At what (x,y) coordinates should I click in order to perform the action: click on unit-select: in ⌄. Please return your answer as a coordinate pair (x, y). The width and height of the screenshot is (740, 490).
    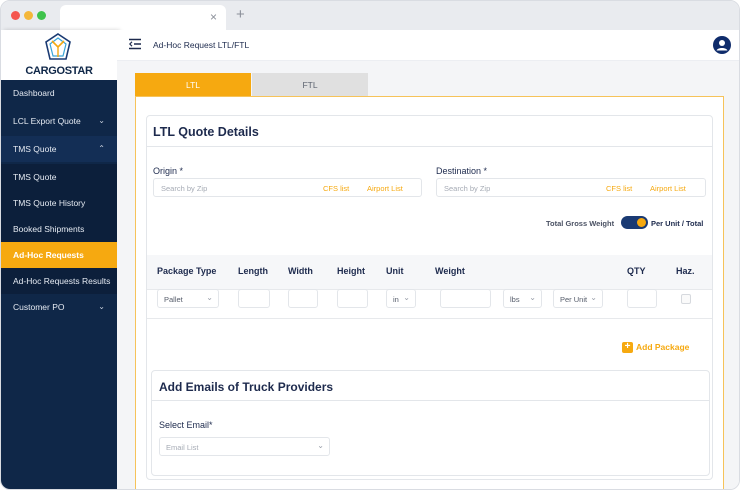
    Looking at the image, I should click on (401, 298).